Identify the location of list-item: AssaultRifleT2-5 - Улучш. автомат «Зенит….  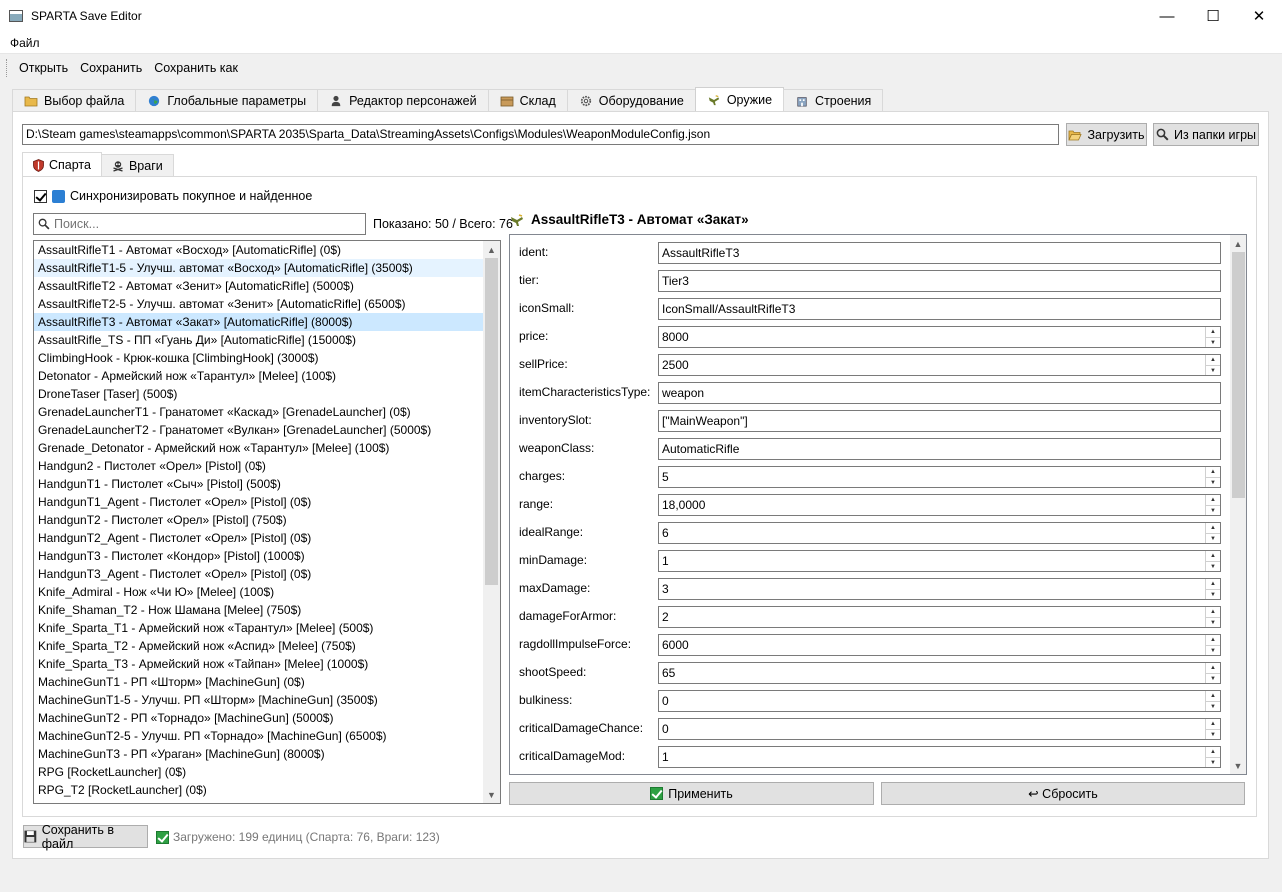
(259, 304).